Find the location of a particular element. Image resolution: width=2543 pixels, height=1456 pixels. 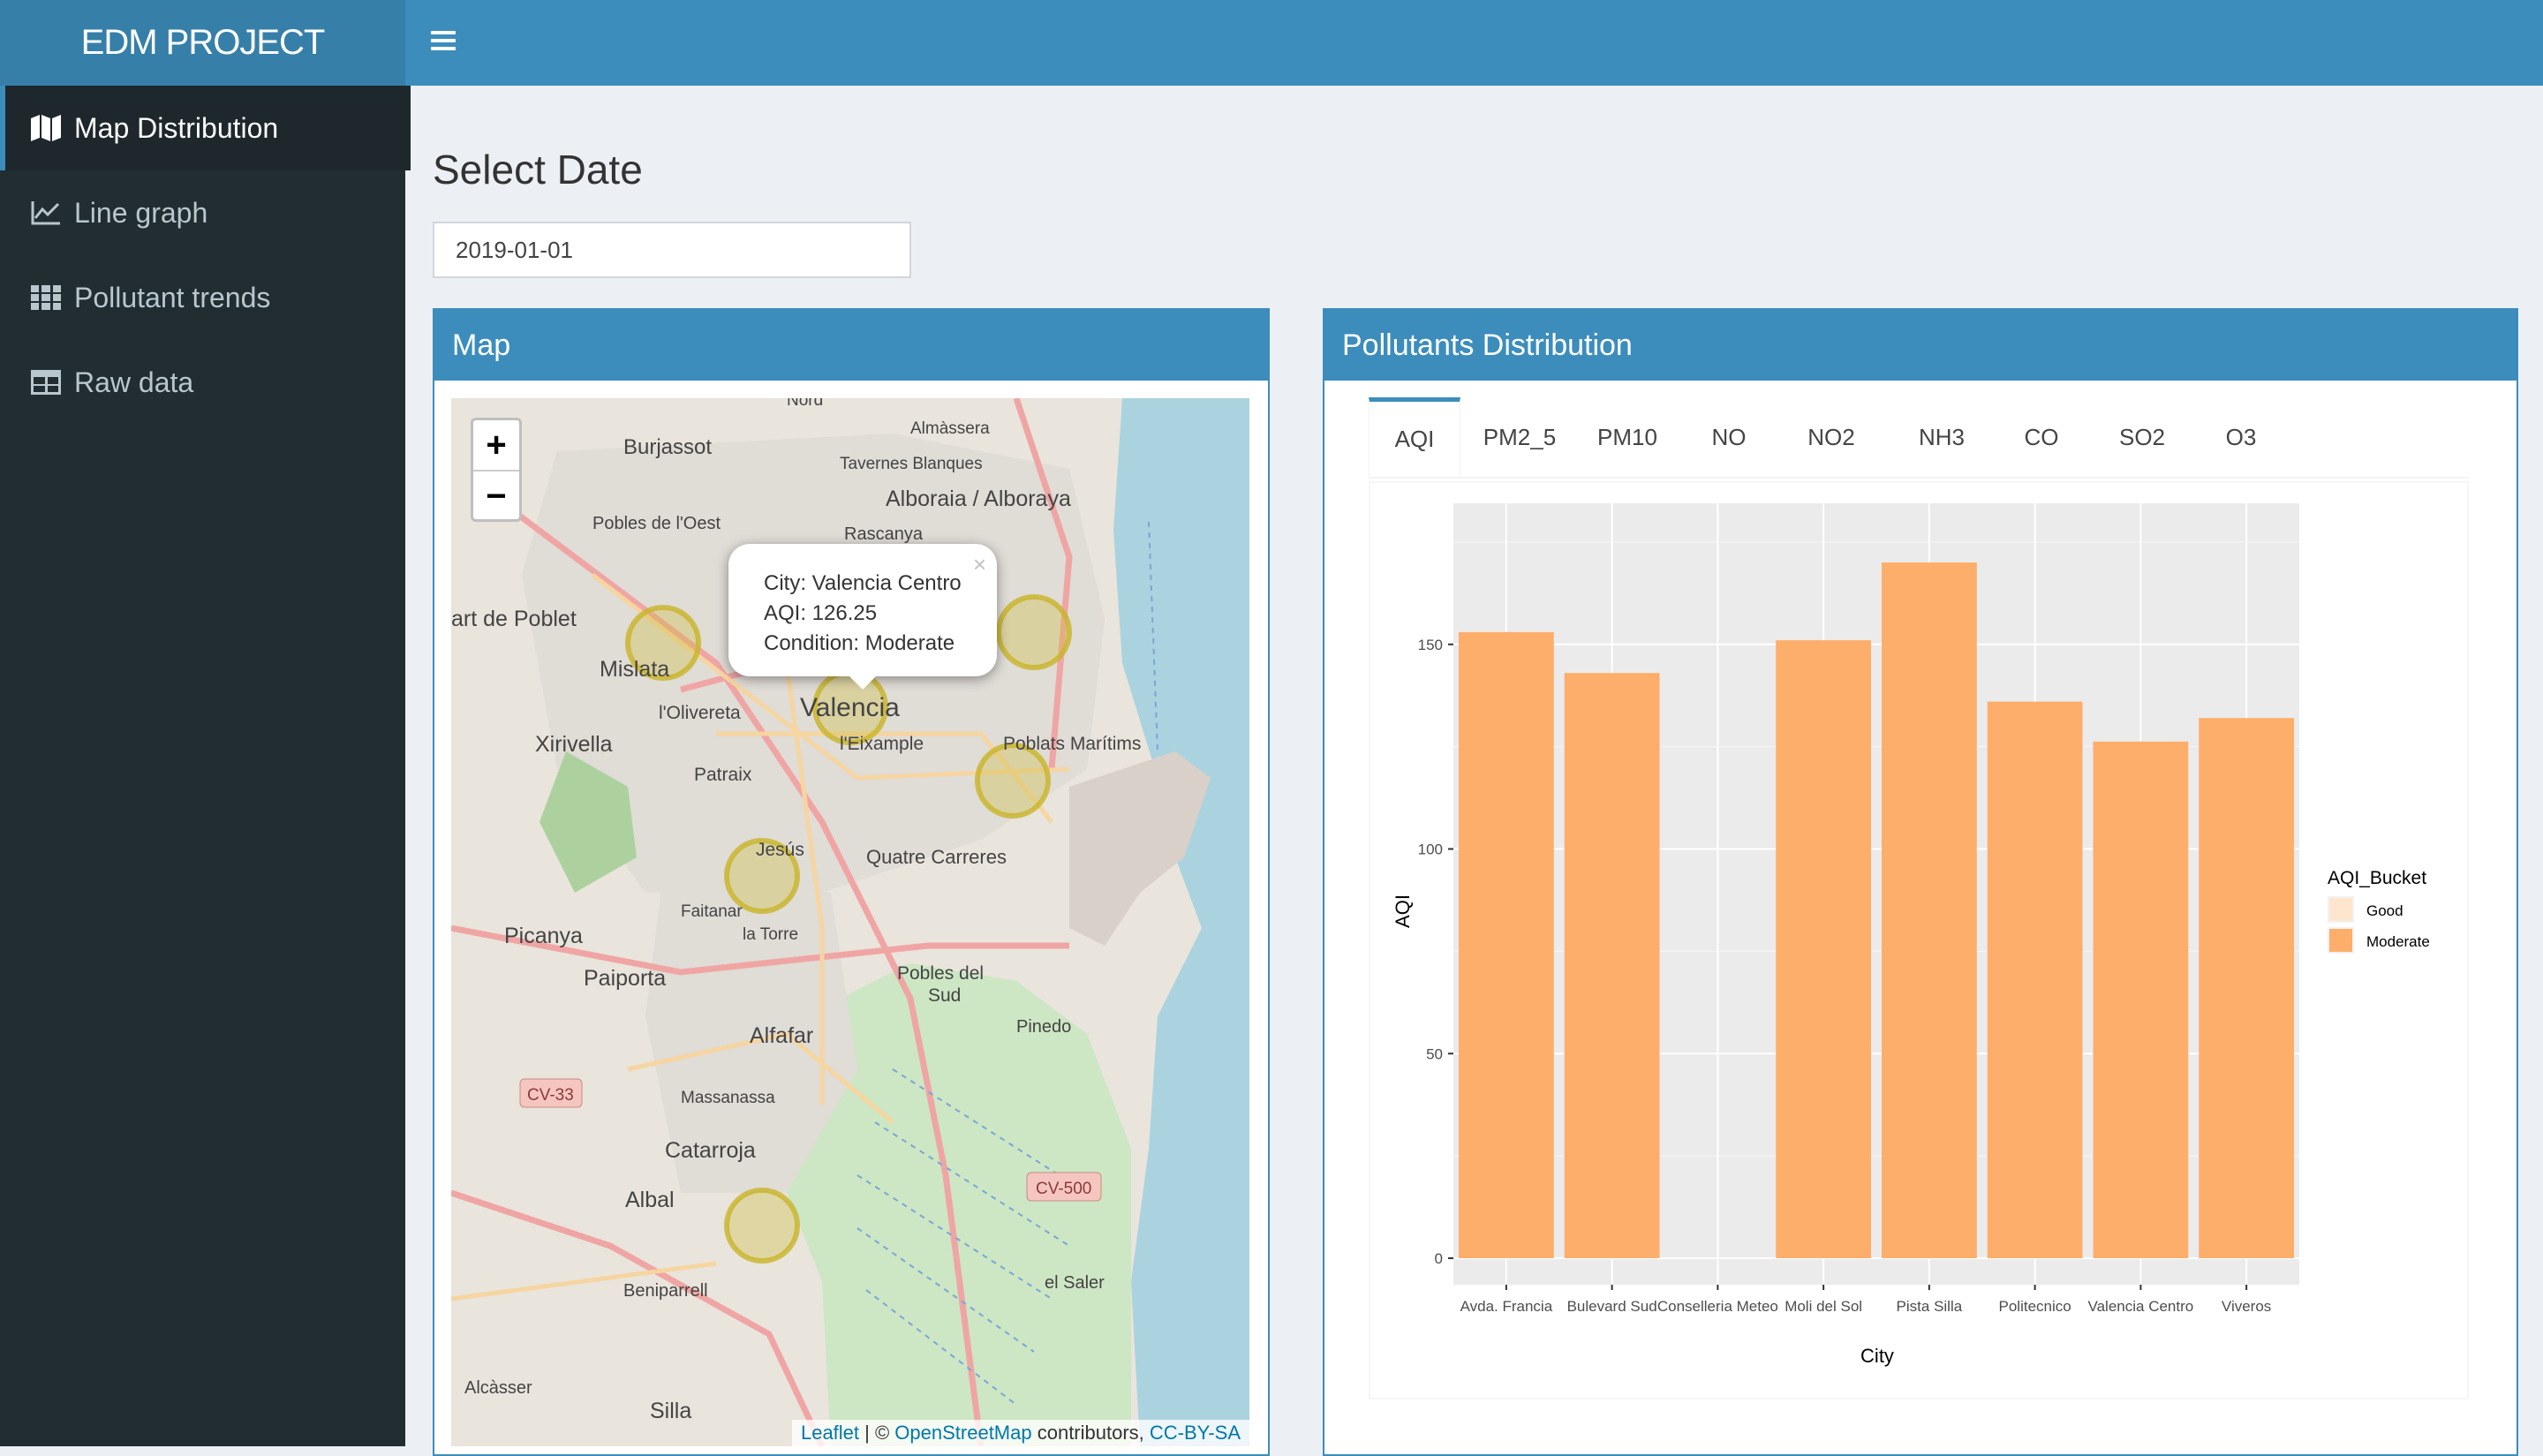

zoom-in-button: + is located at coordinates (496, 446).